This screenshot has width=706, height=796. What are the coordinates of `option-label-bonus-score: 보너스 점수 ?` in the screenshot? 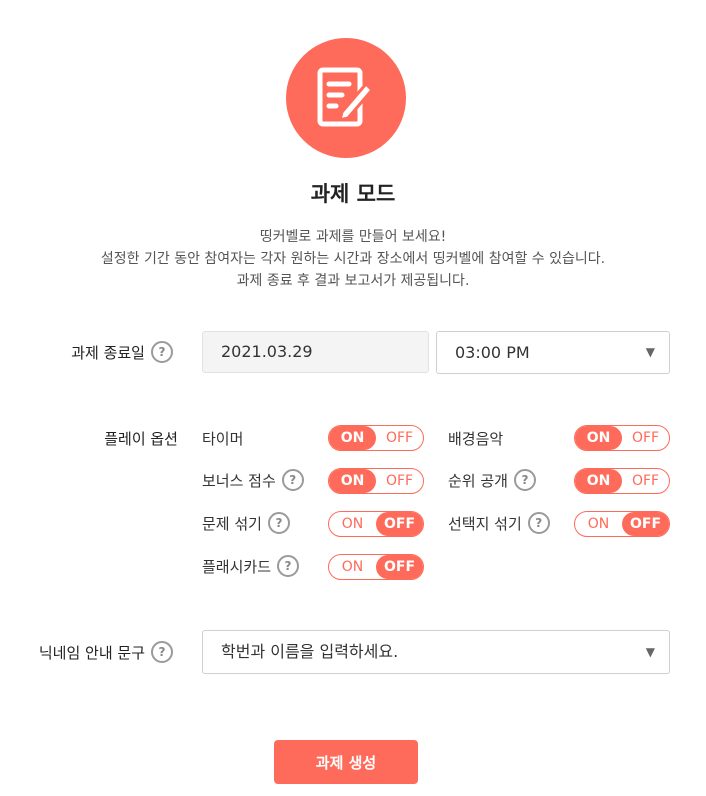 It's located at (253, 480).